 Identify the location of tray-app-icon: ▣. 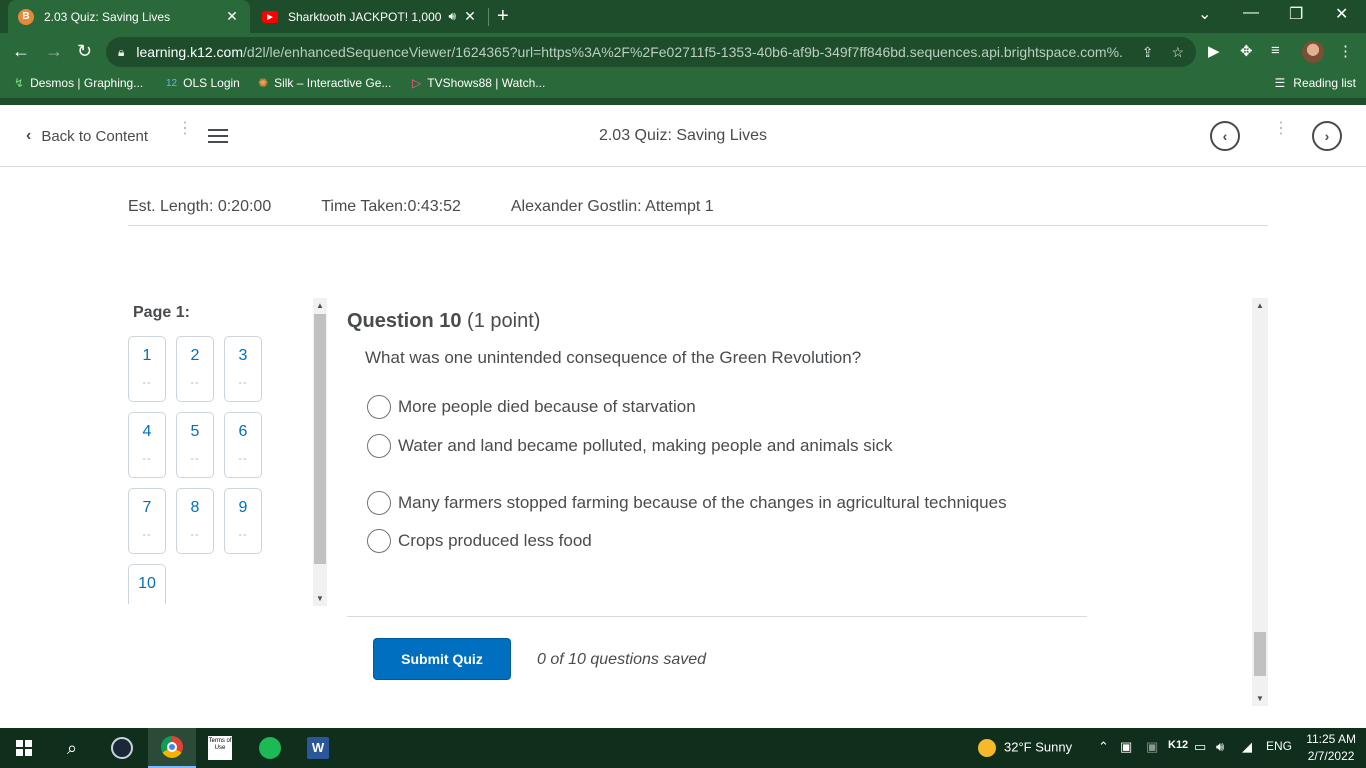
(1126, 747).